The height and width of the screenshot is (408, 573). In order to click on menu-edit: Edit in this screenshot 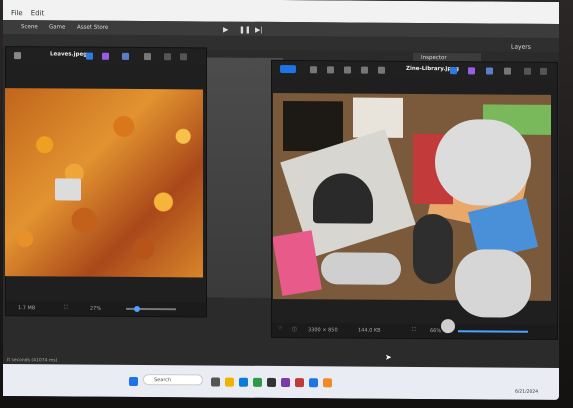, I will do `click(38, 13)`.